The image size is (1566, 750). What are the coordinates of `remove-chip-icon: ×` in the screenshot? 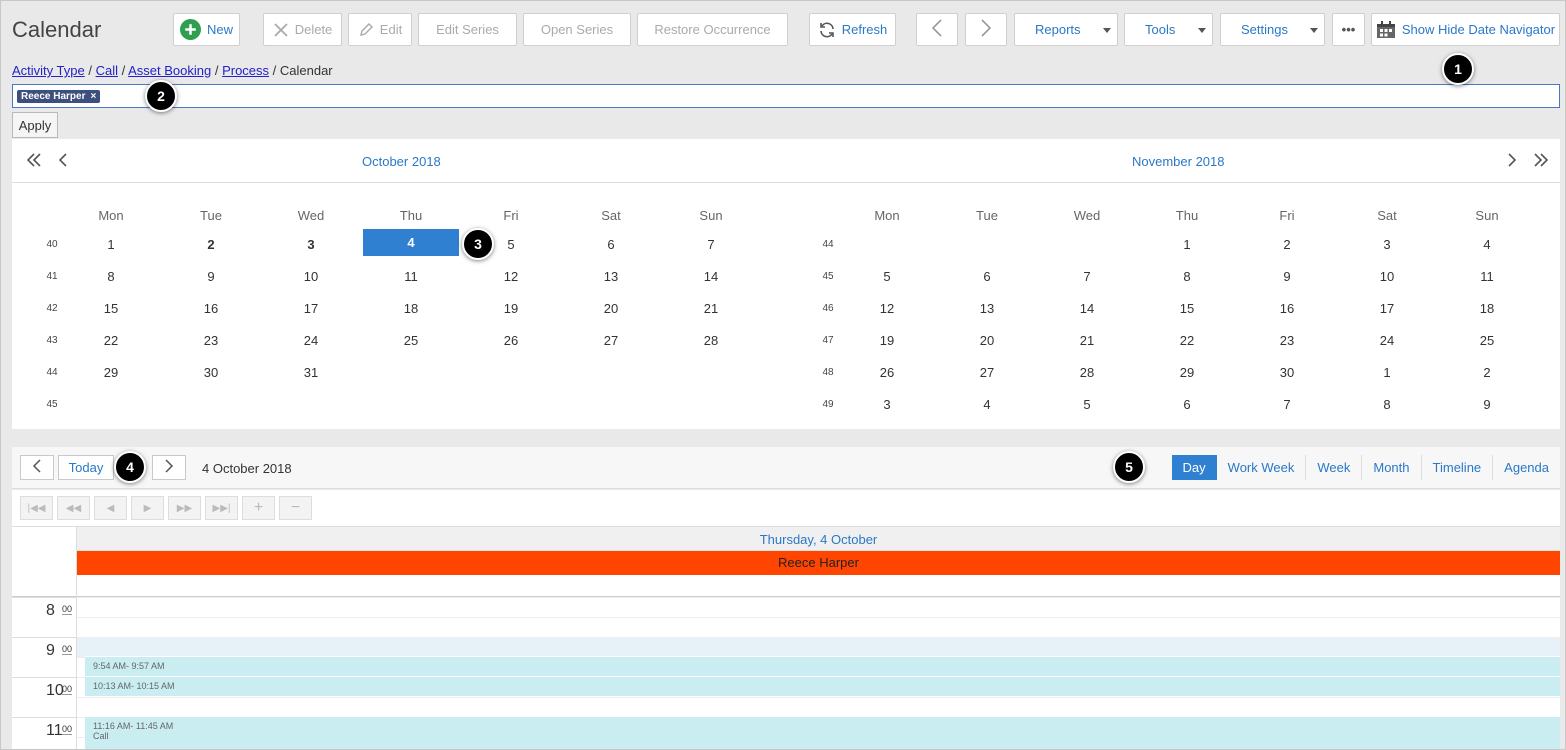 It's located at (93, 96).